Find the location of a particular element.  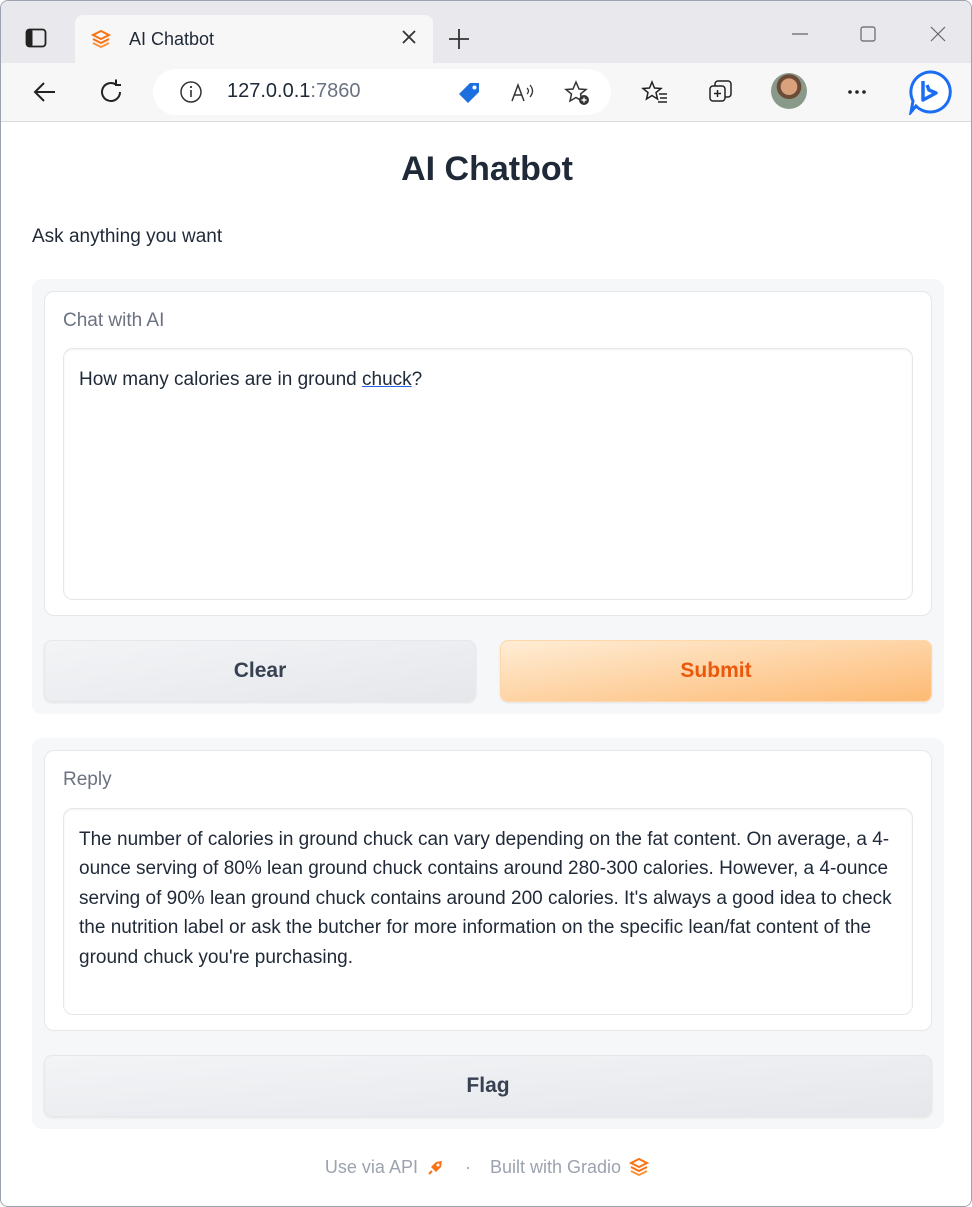

browser-toolbar: 127.0.0.1:7860 is located at coordinates (486, 92).